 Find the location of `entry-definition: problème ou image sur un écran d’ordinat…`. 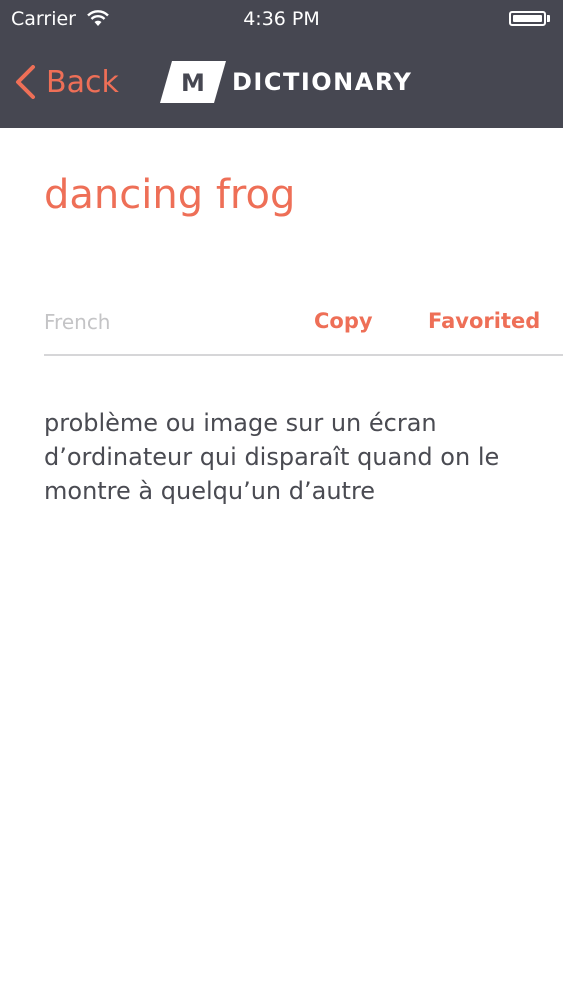

entry-definition: problème ou image sur un écran d’ordinat… is located at coordinates (272, 457).